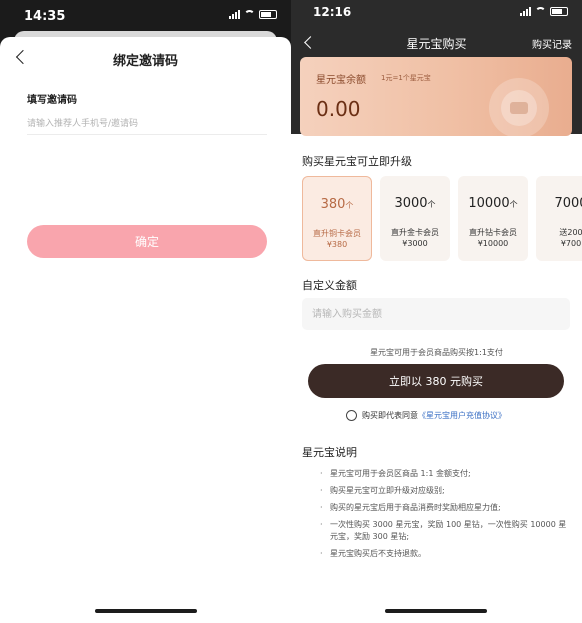  I want to click on invite-field-label: 填写邀请码, so click(52, 100).